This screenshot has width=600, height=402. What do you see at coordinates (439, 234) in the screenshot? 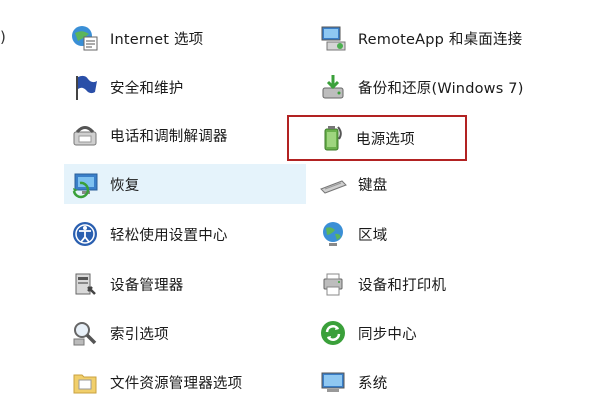
I see `item-region: 区域` at bounding box center [439, 234].